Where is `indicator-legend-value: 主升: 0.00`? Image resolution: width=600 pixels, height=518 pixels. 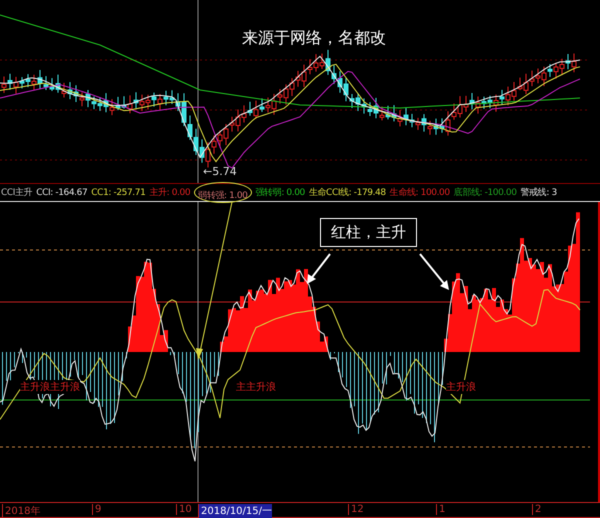 indicator-legend-value: 主升: 0.00 is located at coordinates (169, 192).